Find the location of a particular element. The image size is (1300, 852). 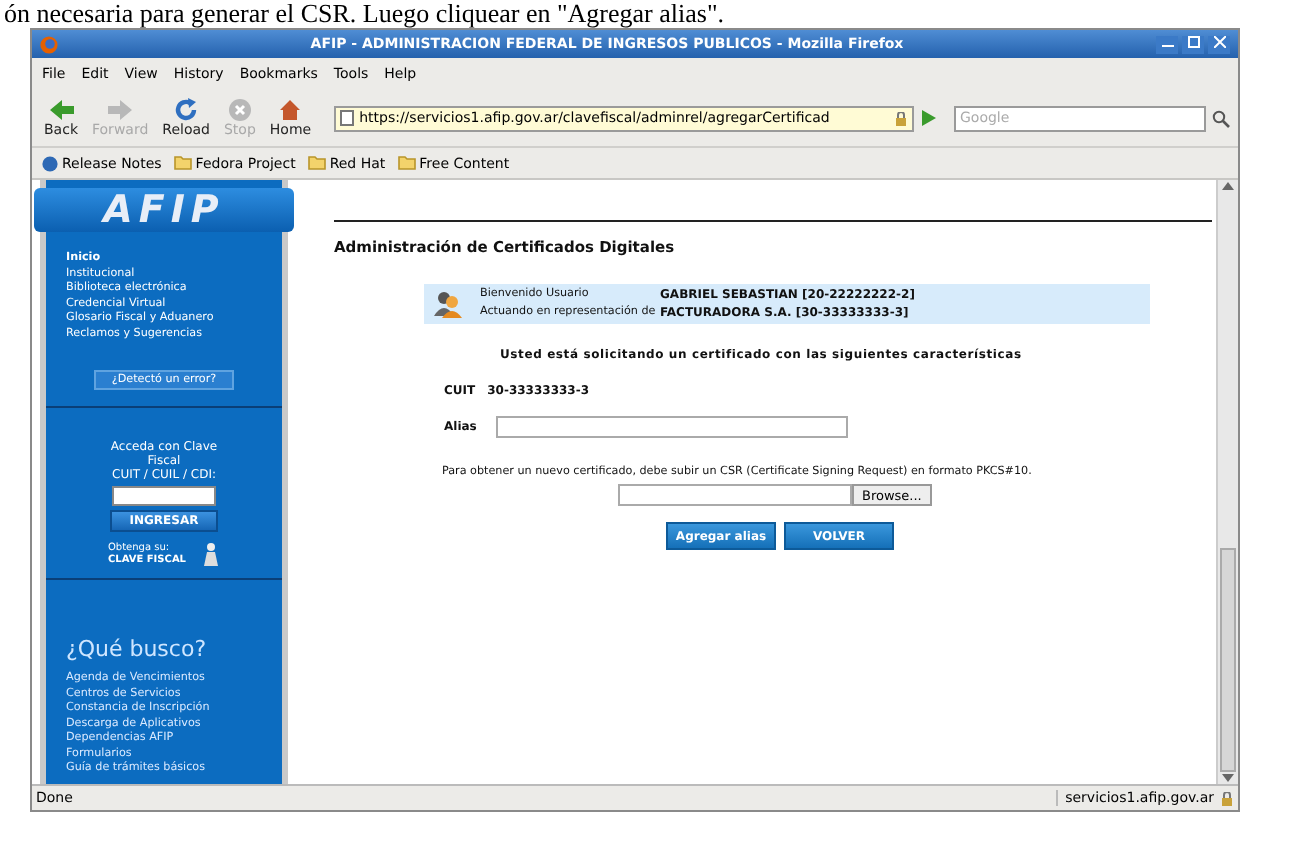

scroll-down-arrow-icon is located at coordinates (1228, 778).